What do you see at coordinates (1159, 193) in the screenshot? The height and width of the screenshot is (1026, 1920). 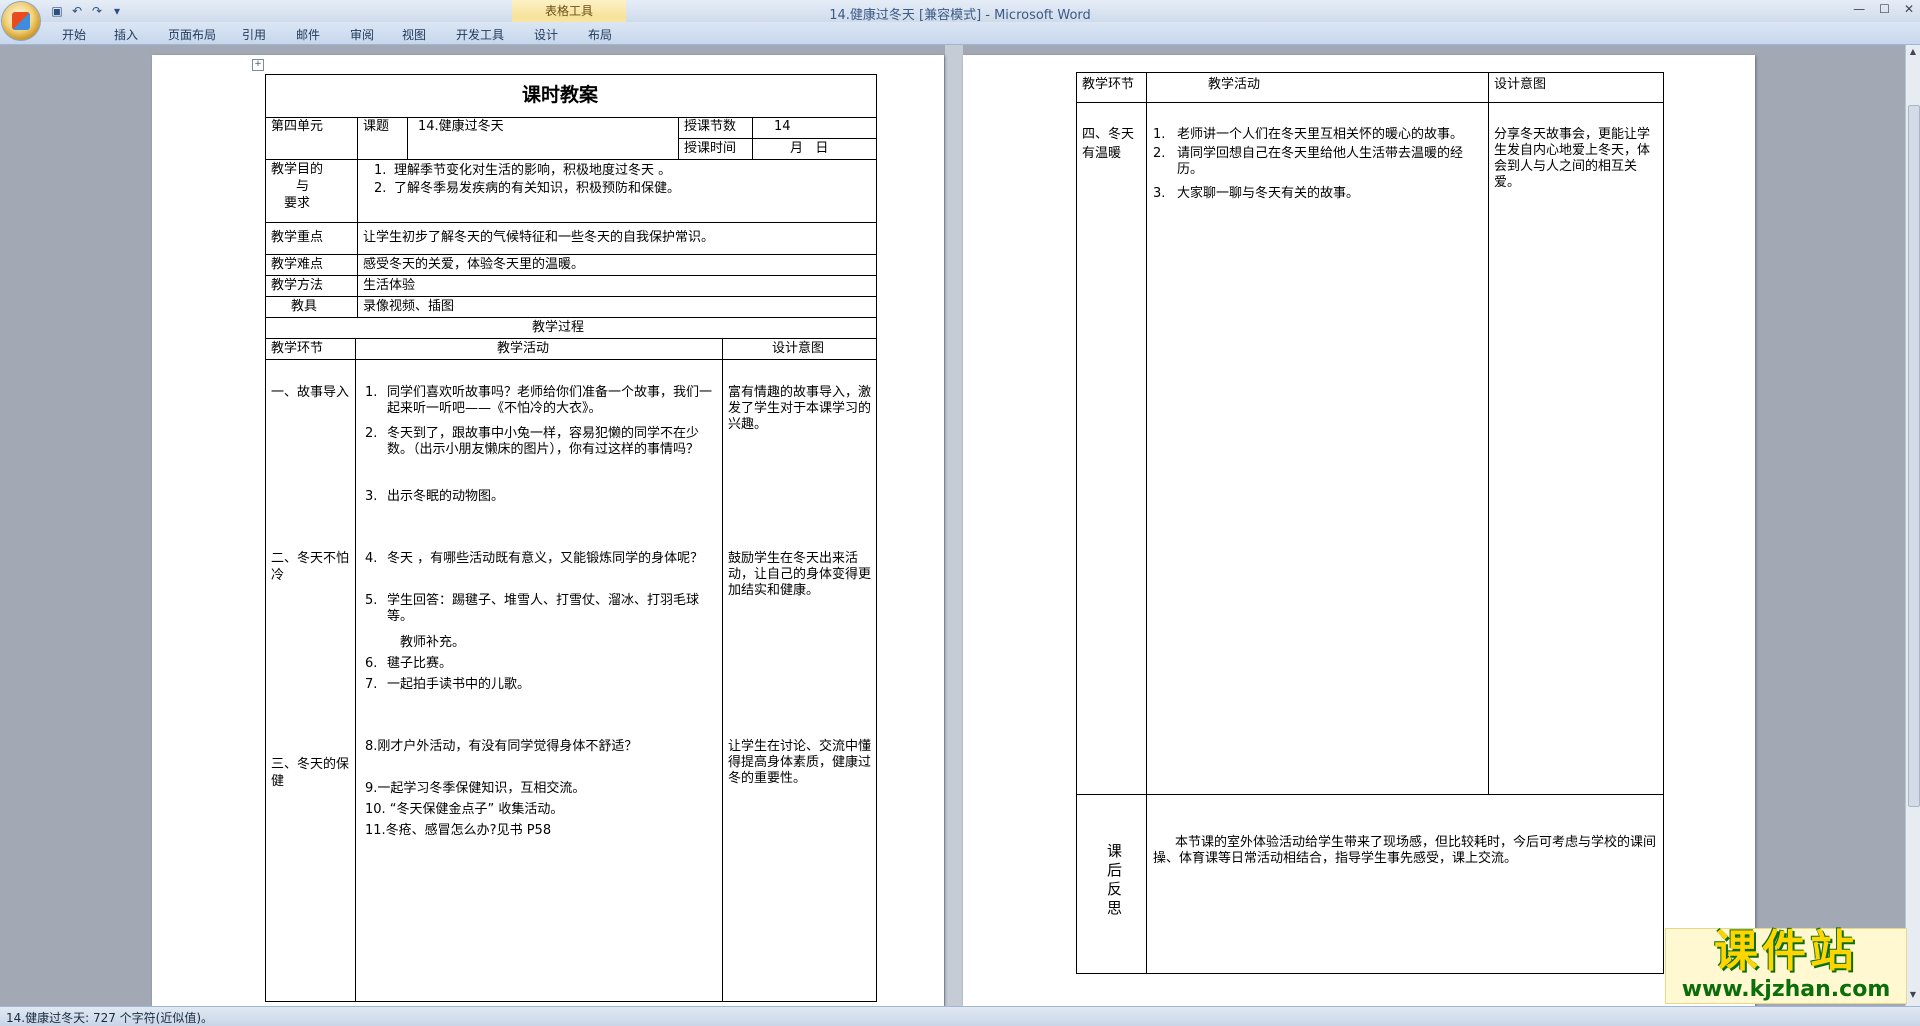 I see `p2-activity-num-3: 3.` at bounding box center [1159, 193].